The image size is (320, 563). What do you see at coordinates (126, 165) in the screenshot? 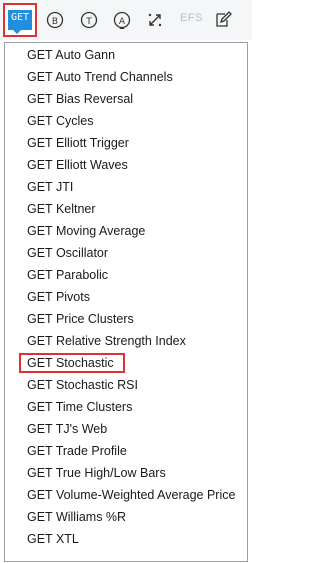
I see `menu-item: GET Elliott Waves` at bounding box center [126, 165].